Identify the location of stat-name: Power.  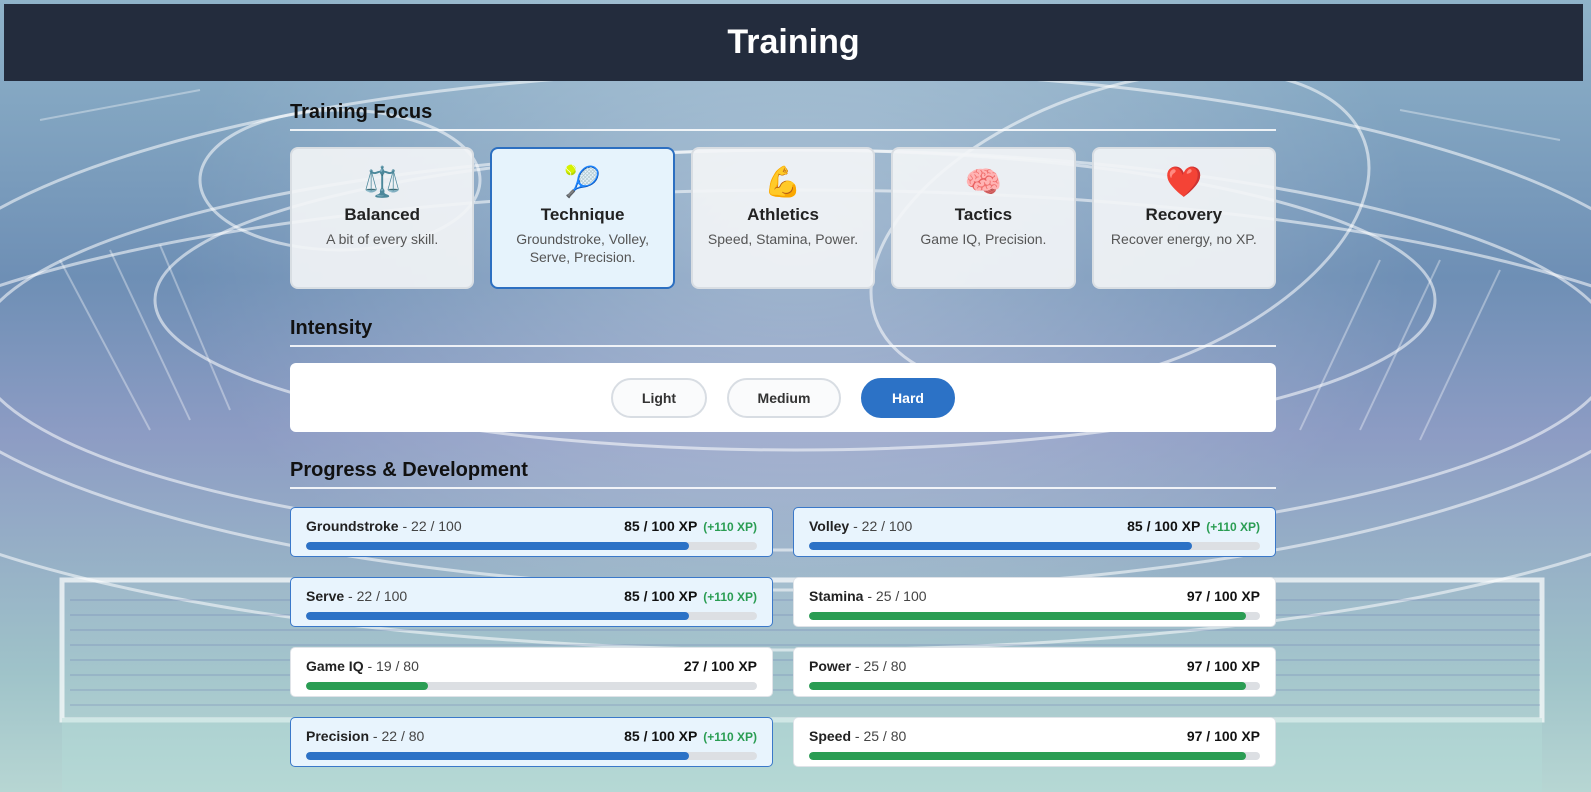
(830, 666).